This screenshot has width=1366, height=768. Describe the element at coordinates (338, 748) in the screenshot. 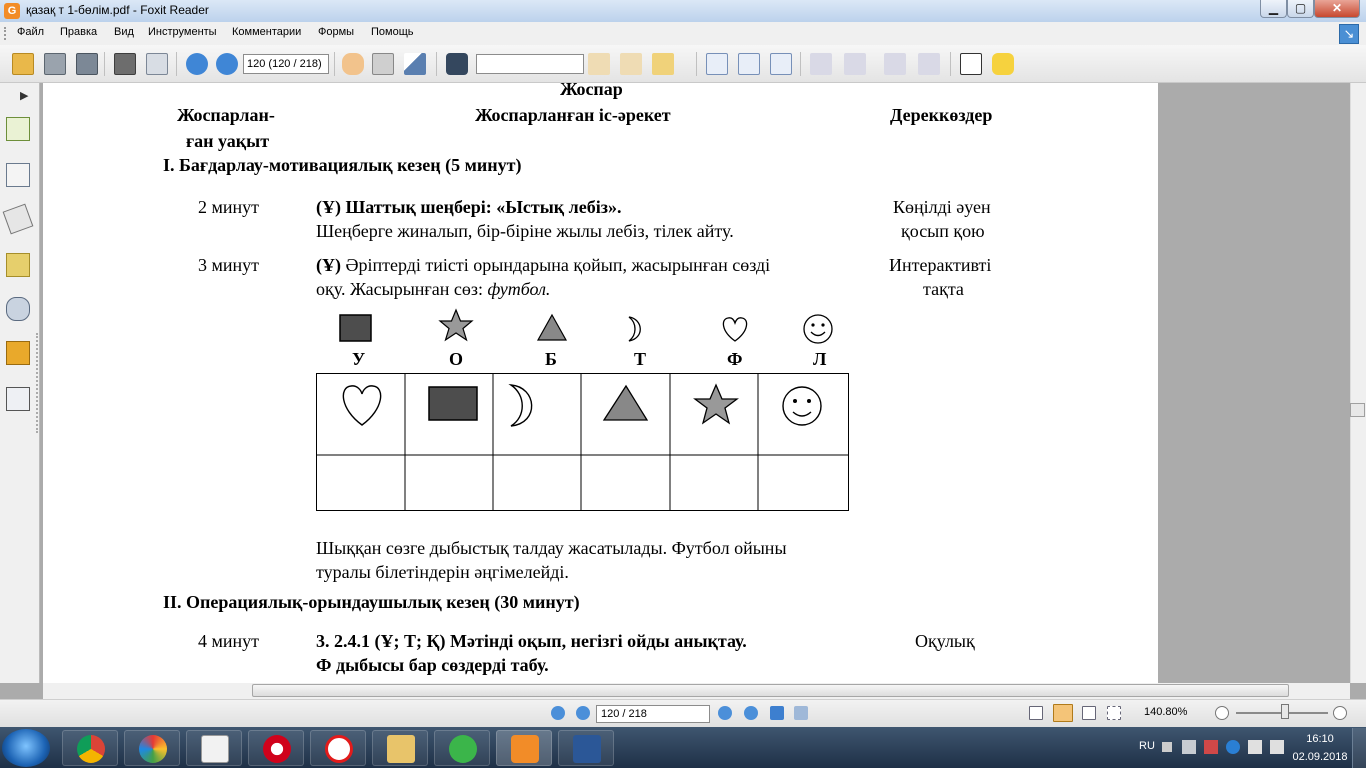

I see `taskbar-yandex` at that location.